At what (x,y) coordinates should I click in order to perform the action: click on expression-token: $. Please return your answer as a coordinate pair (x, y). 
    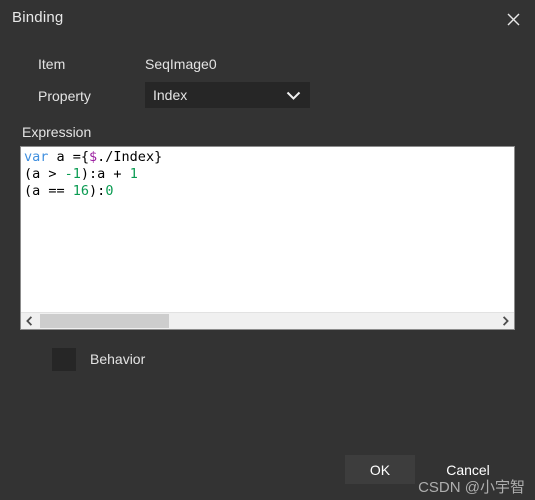
    Looking at the image, I should click on (93, 157).